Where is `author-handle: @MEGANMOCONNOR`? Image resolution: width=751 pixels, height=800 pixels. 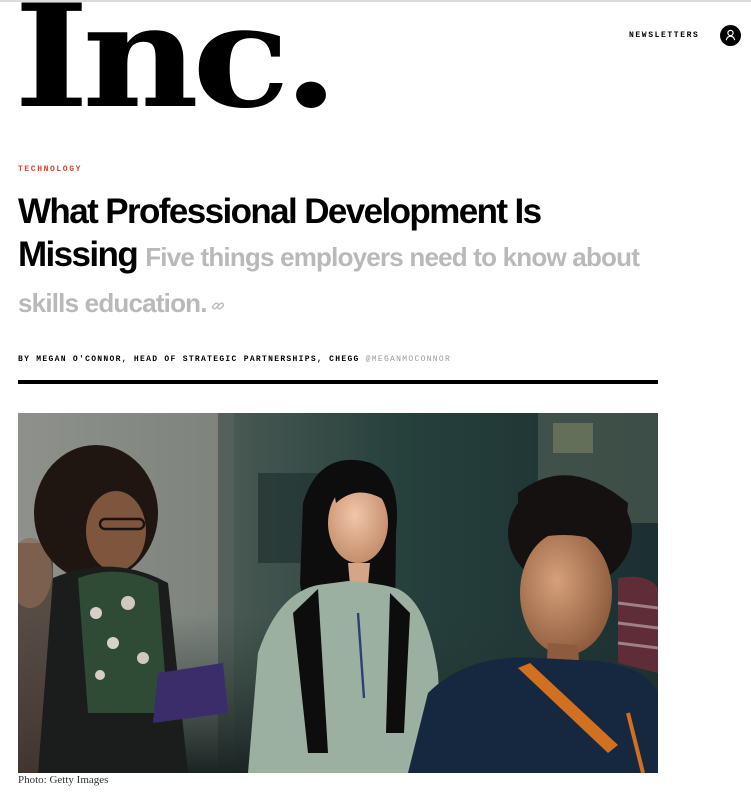 author-handle: @MEGANMOCONNOR is located at coordinates (408, 359).